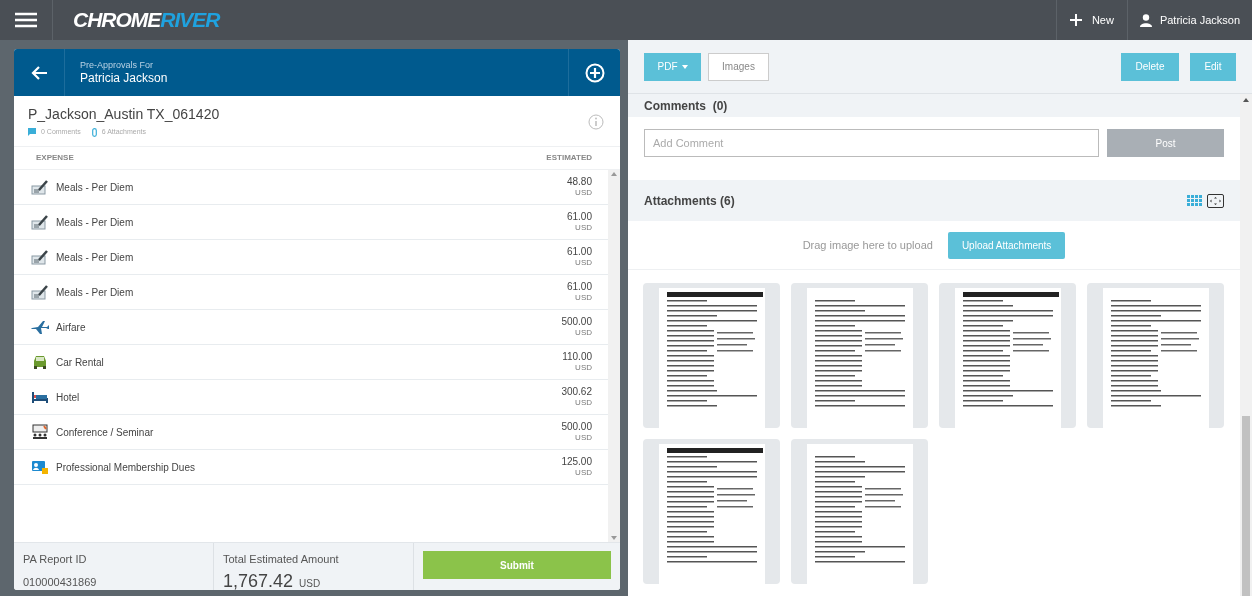  I want to click on plus-icon, so click(1075, 20).